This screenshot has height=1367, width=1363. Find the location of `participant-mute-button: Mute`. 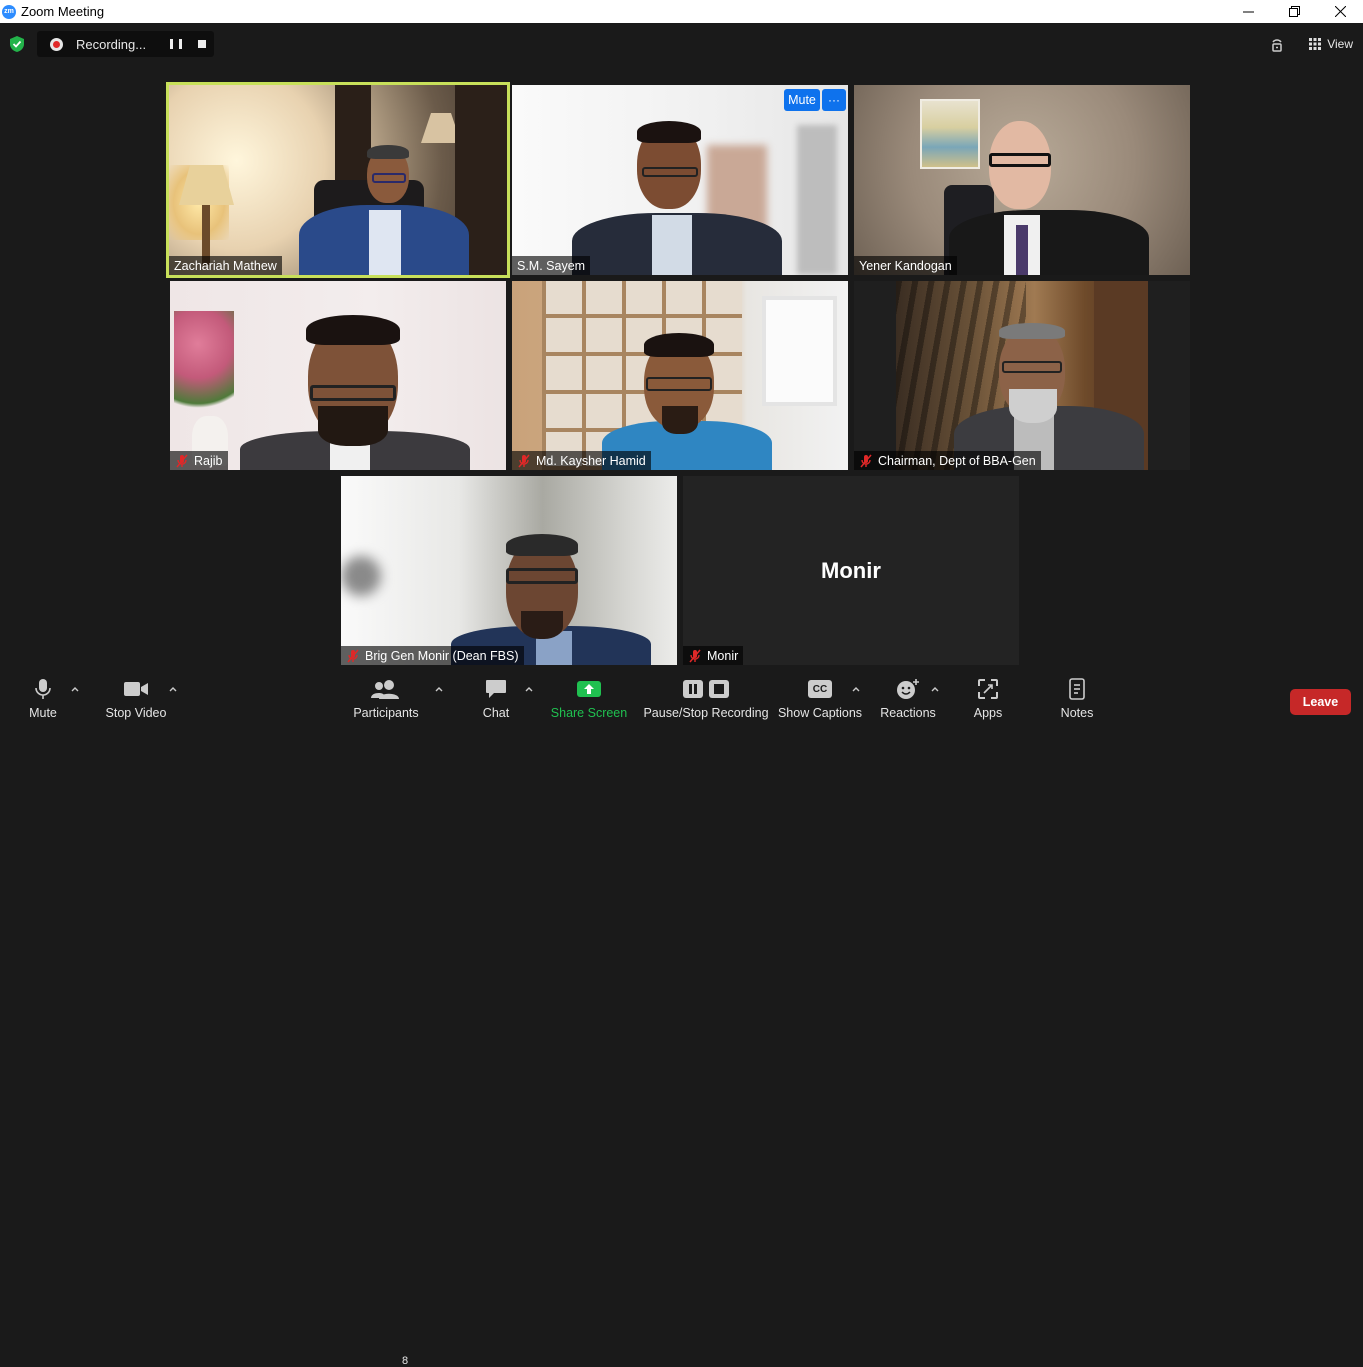

participant-mute-button: Mute is located at coordinates (802, 100).